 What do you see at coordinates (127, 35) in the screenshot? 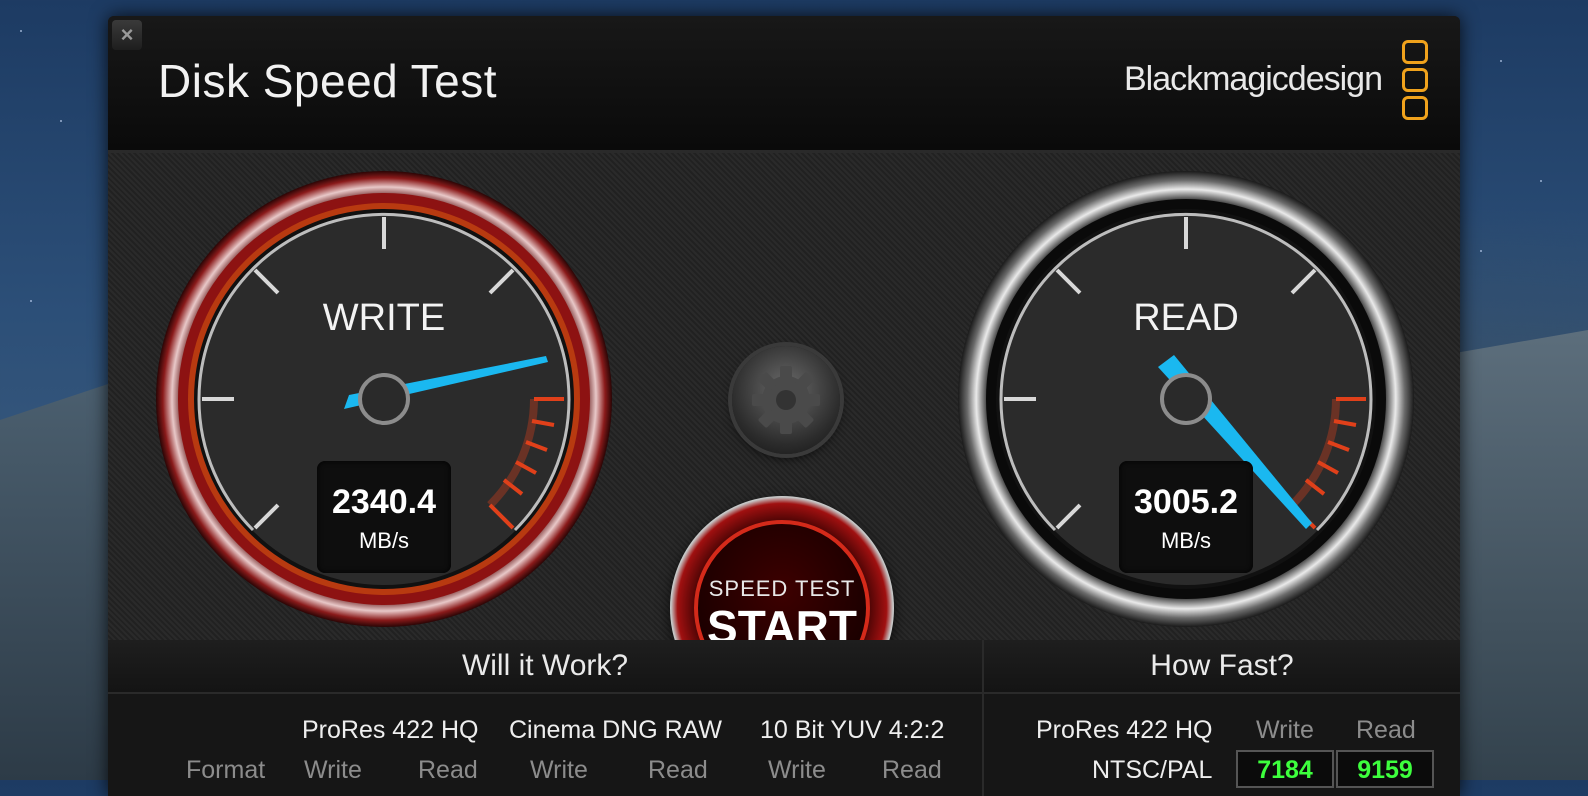
I see `close-button: ×` at bounding box center [127, 35].